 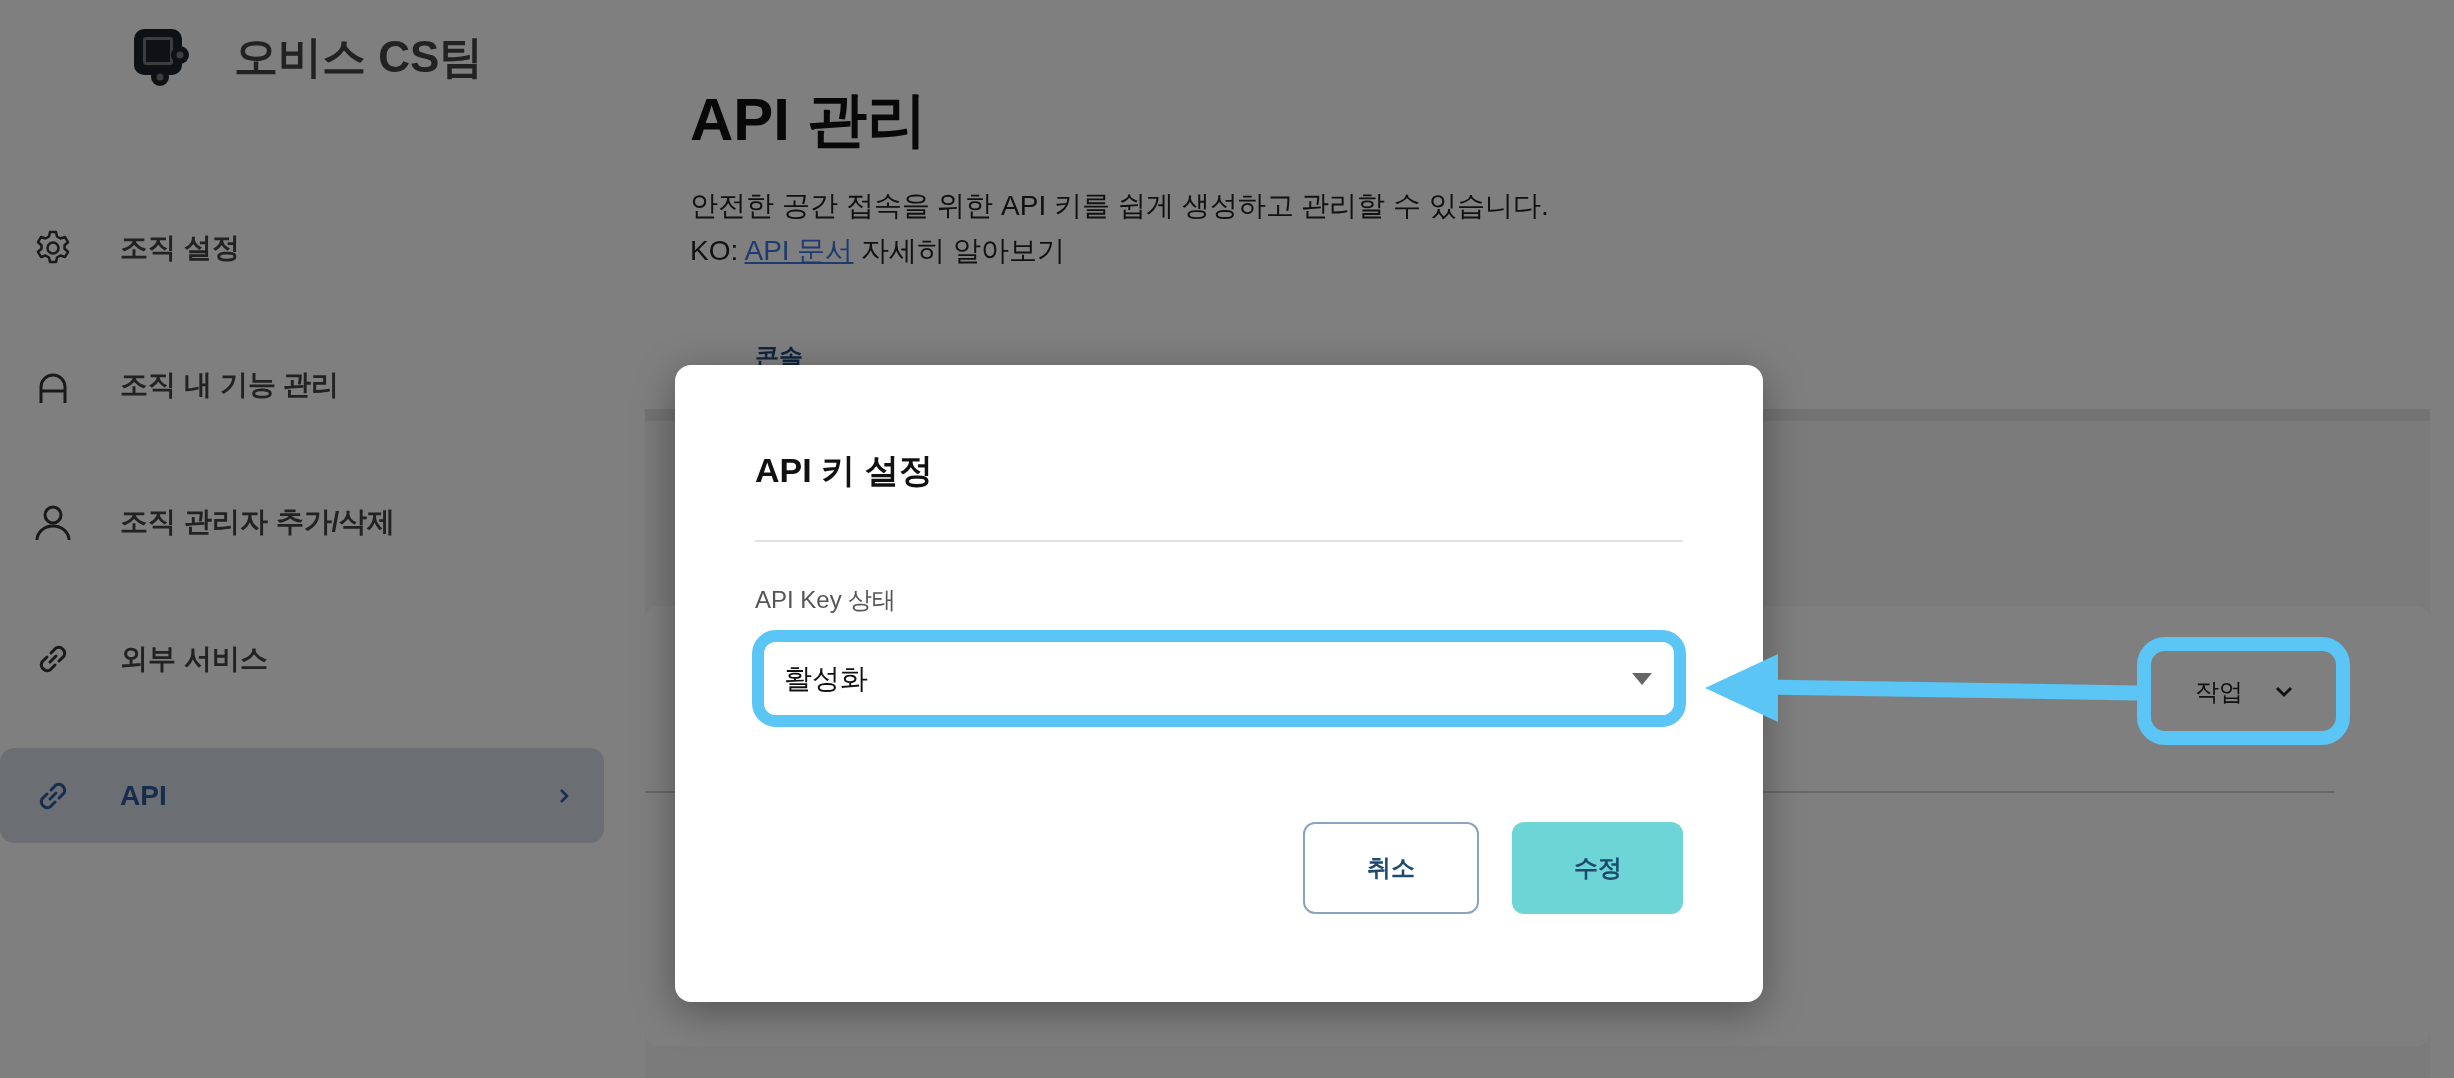 What do you see at coordinates (799, 250) in the screenshot?
I see `doc-link: API 문서` at bounding box center [799, 250].